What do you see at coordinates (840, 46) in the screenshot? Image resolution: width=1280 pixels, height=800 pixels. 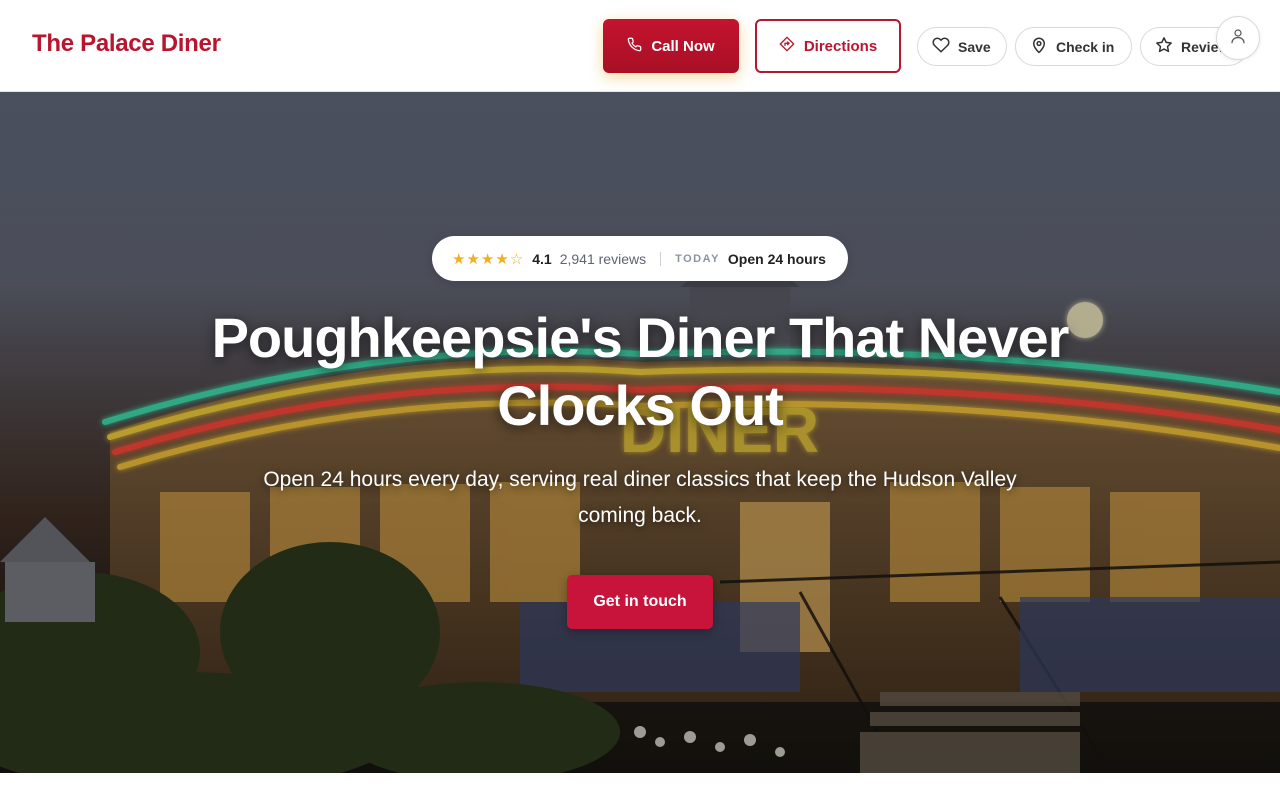 I see `directions-label: Directions` at bounding box center [840, 46].